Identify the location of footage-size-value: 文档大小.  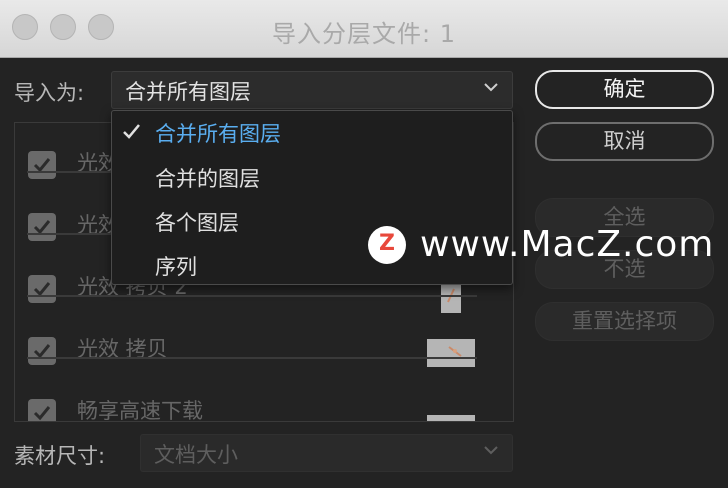
(196, 455).